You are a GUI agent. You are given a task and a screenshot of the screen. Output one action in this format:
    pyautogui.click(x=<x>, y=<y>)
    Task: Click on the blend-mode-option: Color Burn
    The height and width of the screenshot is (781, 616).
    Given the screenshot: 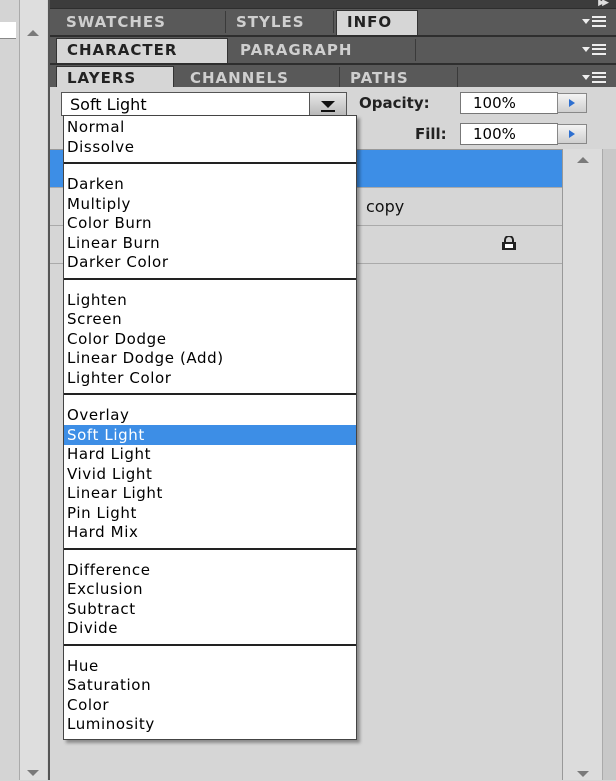 What is the action you would take?
    pyautogui.click(x=210, y=223)
    